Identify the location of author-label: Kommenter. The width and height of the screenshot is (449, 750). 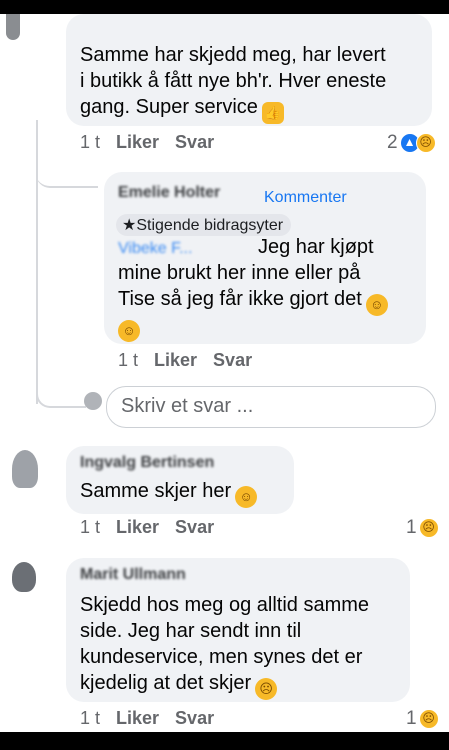
(305, 197).